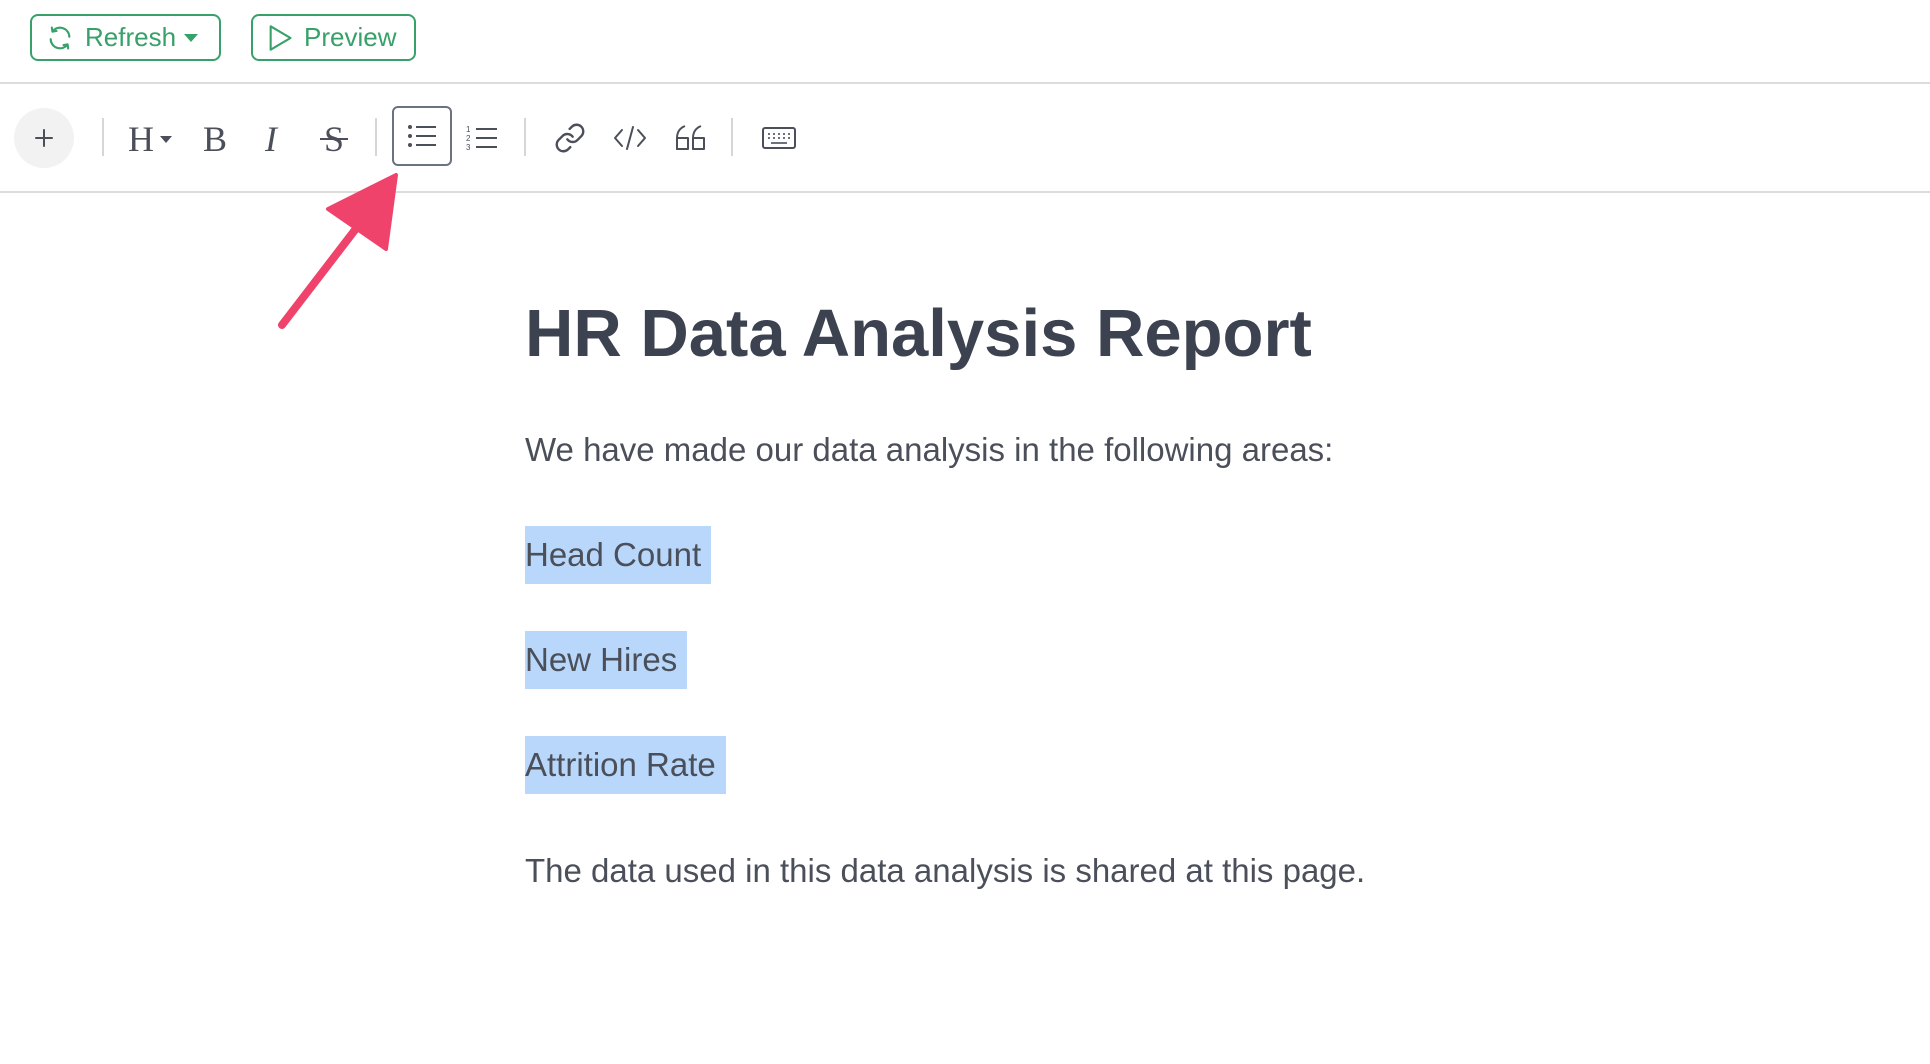 The image size is (1930, 1064). Describe the element at coordinates (271, 138) in the screenshot. I see `svg-text: I` at that location.